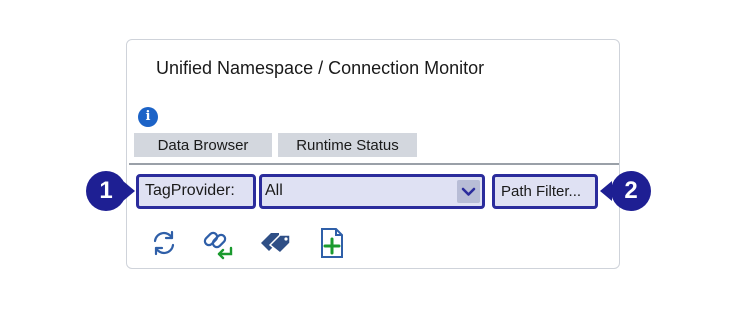 The width and height of the screenshot is (735, 310). What do you see at coordinates (274, 190) in the screenshot?
I see `tag-provider-value: All` at bounding box center [274, 190].